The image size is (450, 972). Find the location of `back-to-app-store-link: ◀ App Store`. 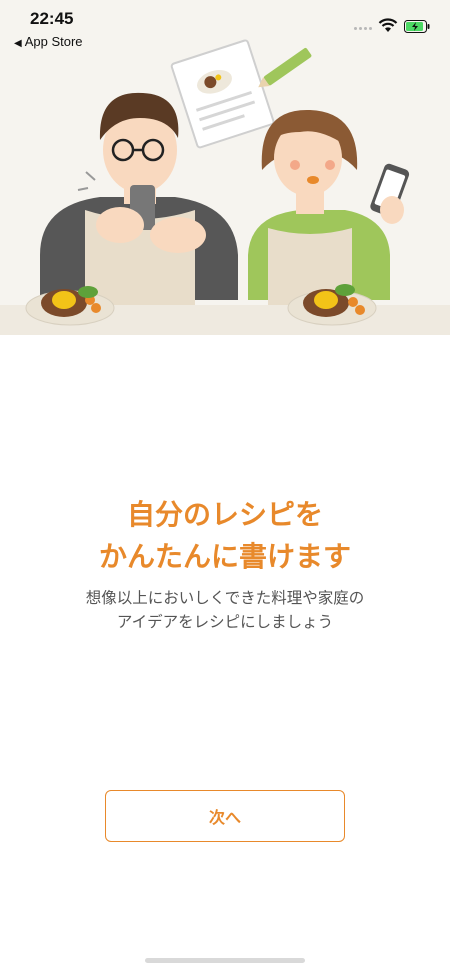

back-to-app-store-link: ◀ App Store is located at coordinates (48, 41).